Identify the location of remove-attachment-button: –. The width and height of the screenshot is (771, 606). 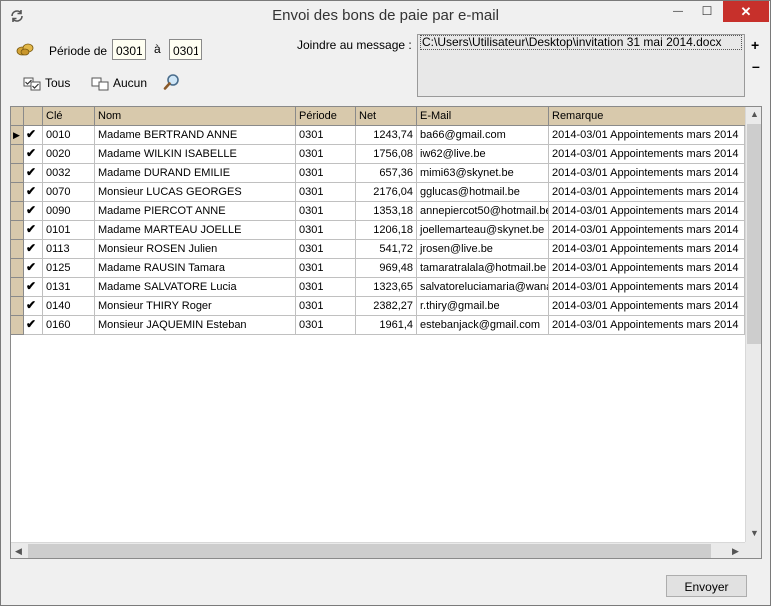
(756, 66).